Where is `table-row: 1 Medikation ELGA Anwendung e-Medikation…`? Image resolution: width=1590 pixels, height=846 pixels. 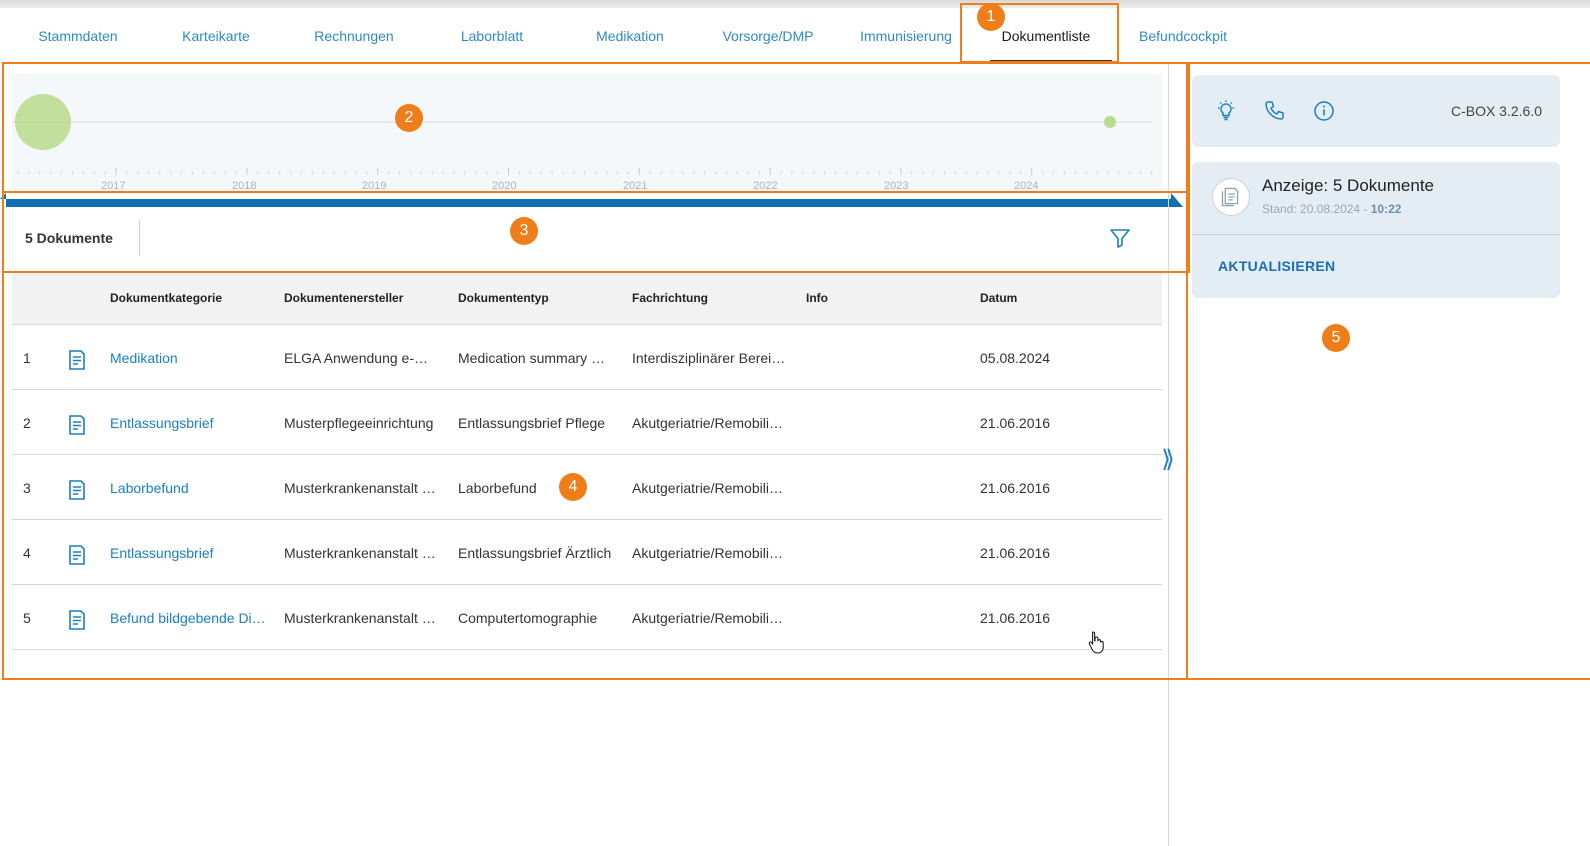 table-row: 1 Medikation ELGA Anwendung e-Medikation… is located at coordinates (587, 357).